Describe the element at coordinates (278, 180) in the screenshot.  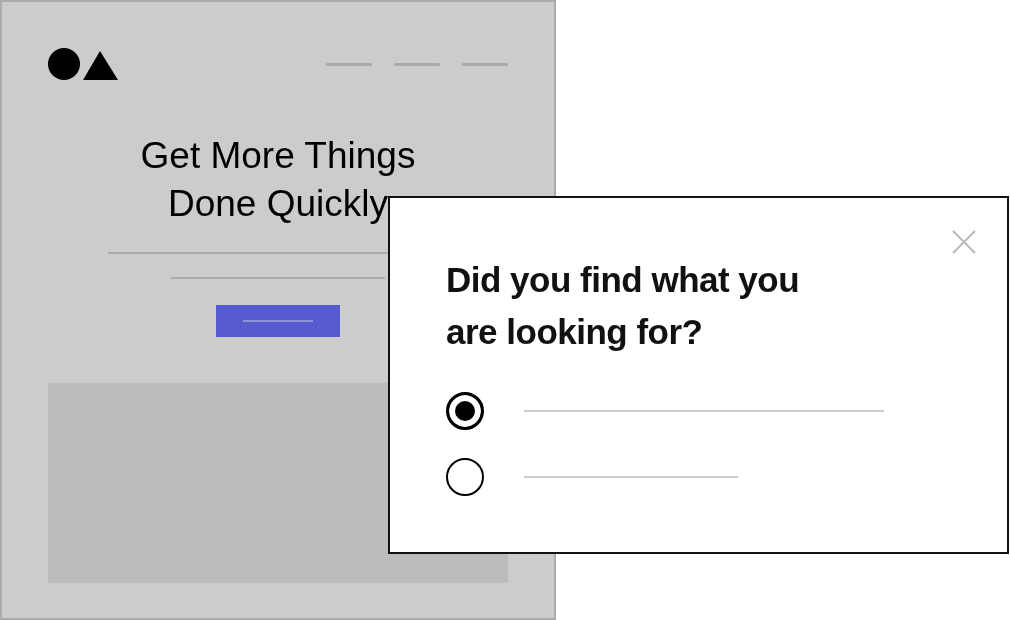
I see `headline: Get More Things Done Quickly` at that location.